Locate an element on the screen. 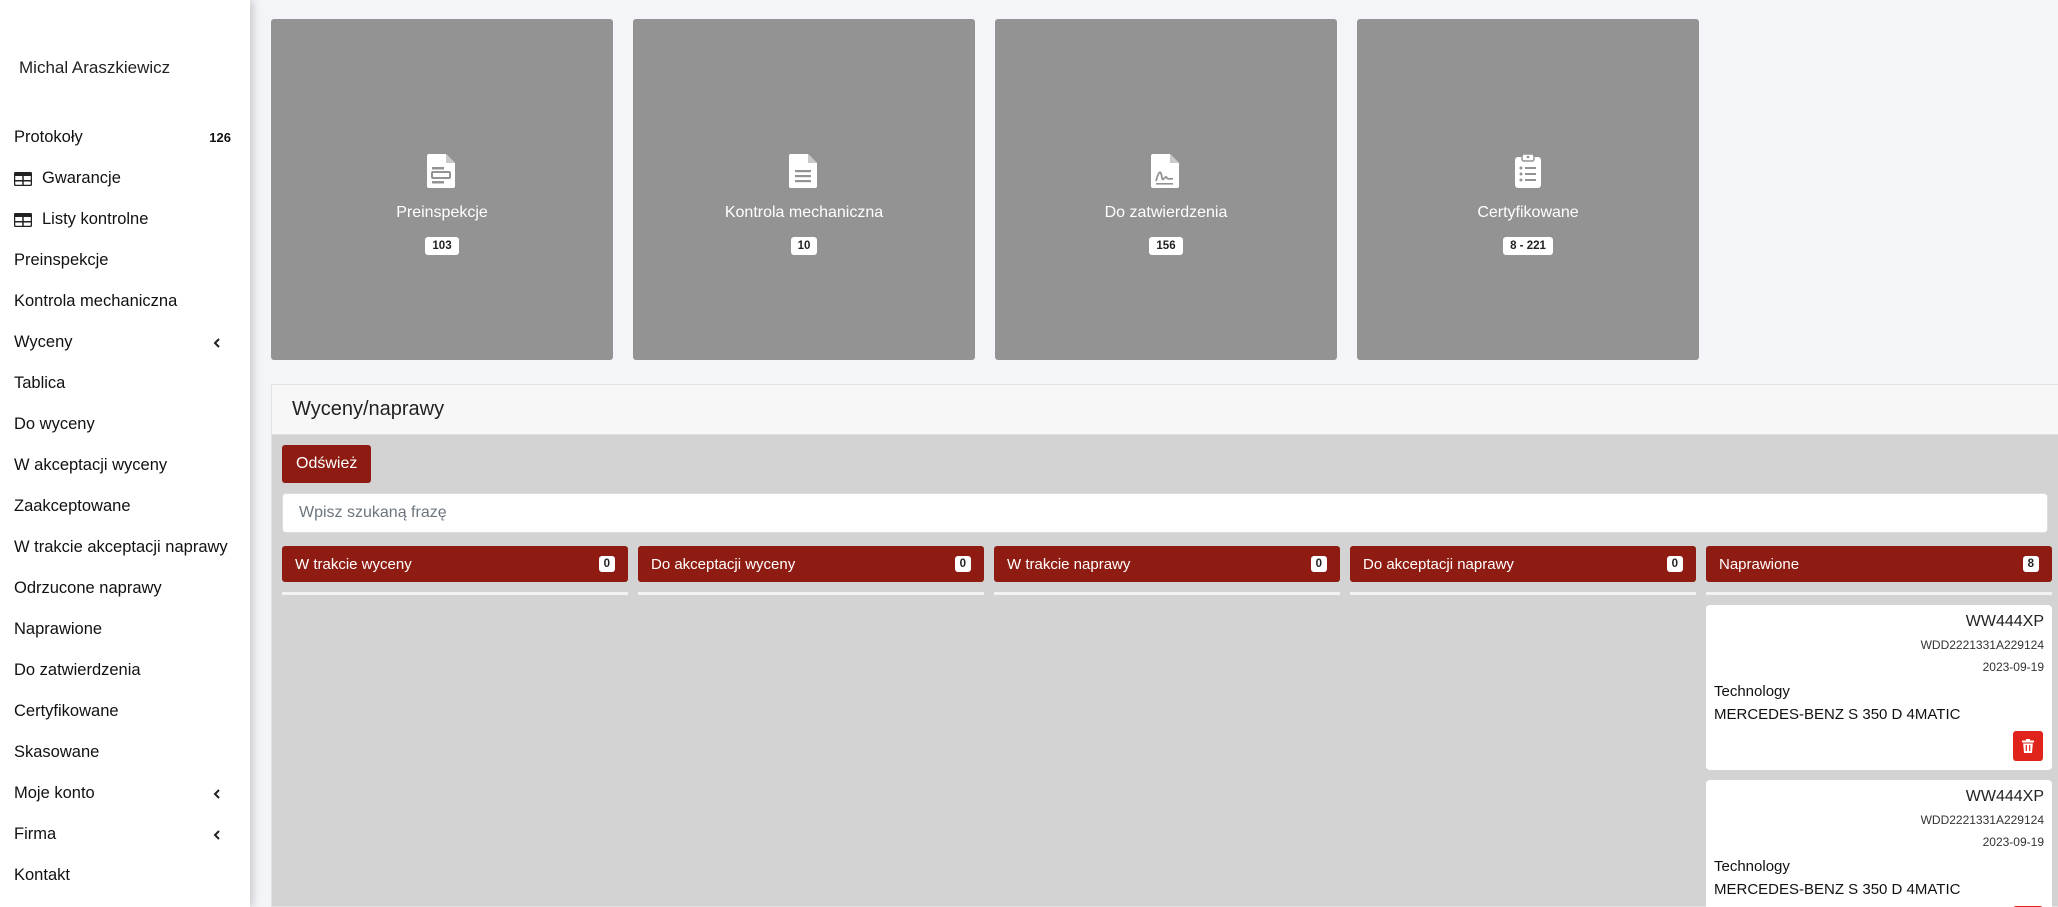  sidebar-item-label: Gwarancje is located at coordinates (81, 178).